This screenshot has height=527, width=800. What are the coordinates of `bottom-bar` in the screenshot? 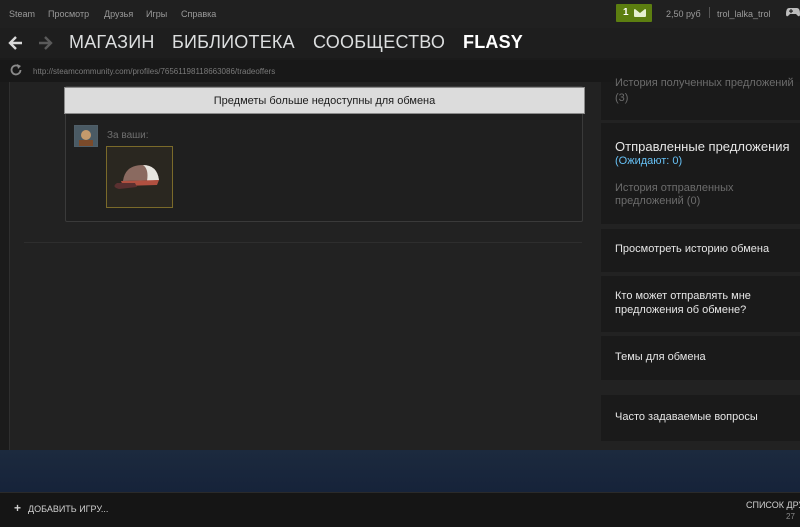 It's located at (400, 509).